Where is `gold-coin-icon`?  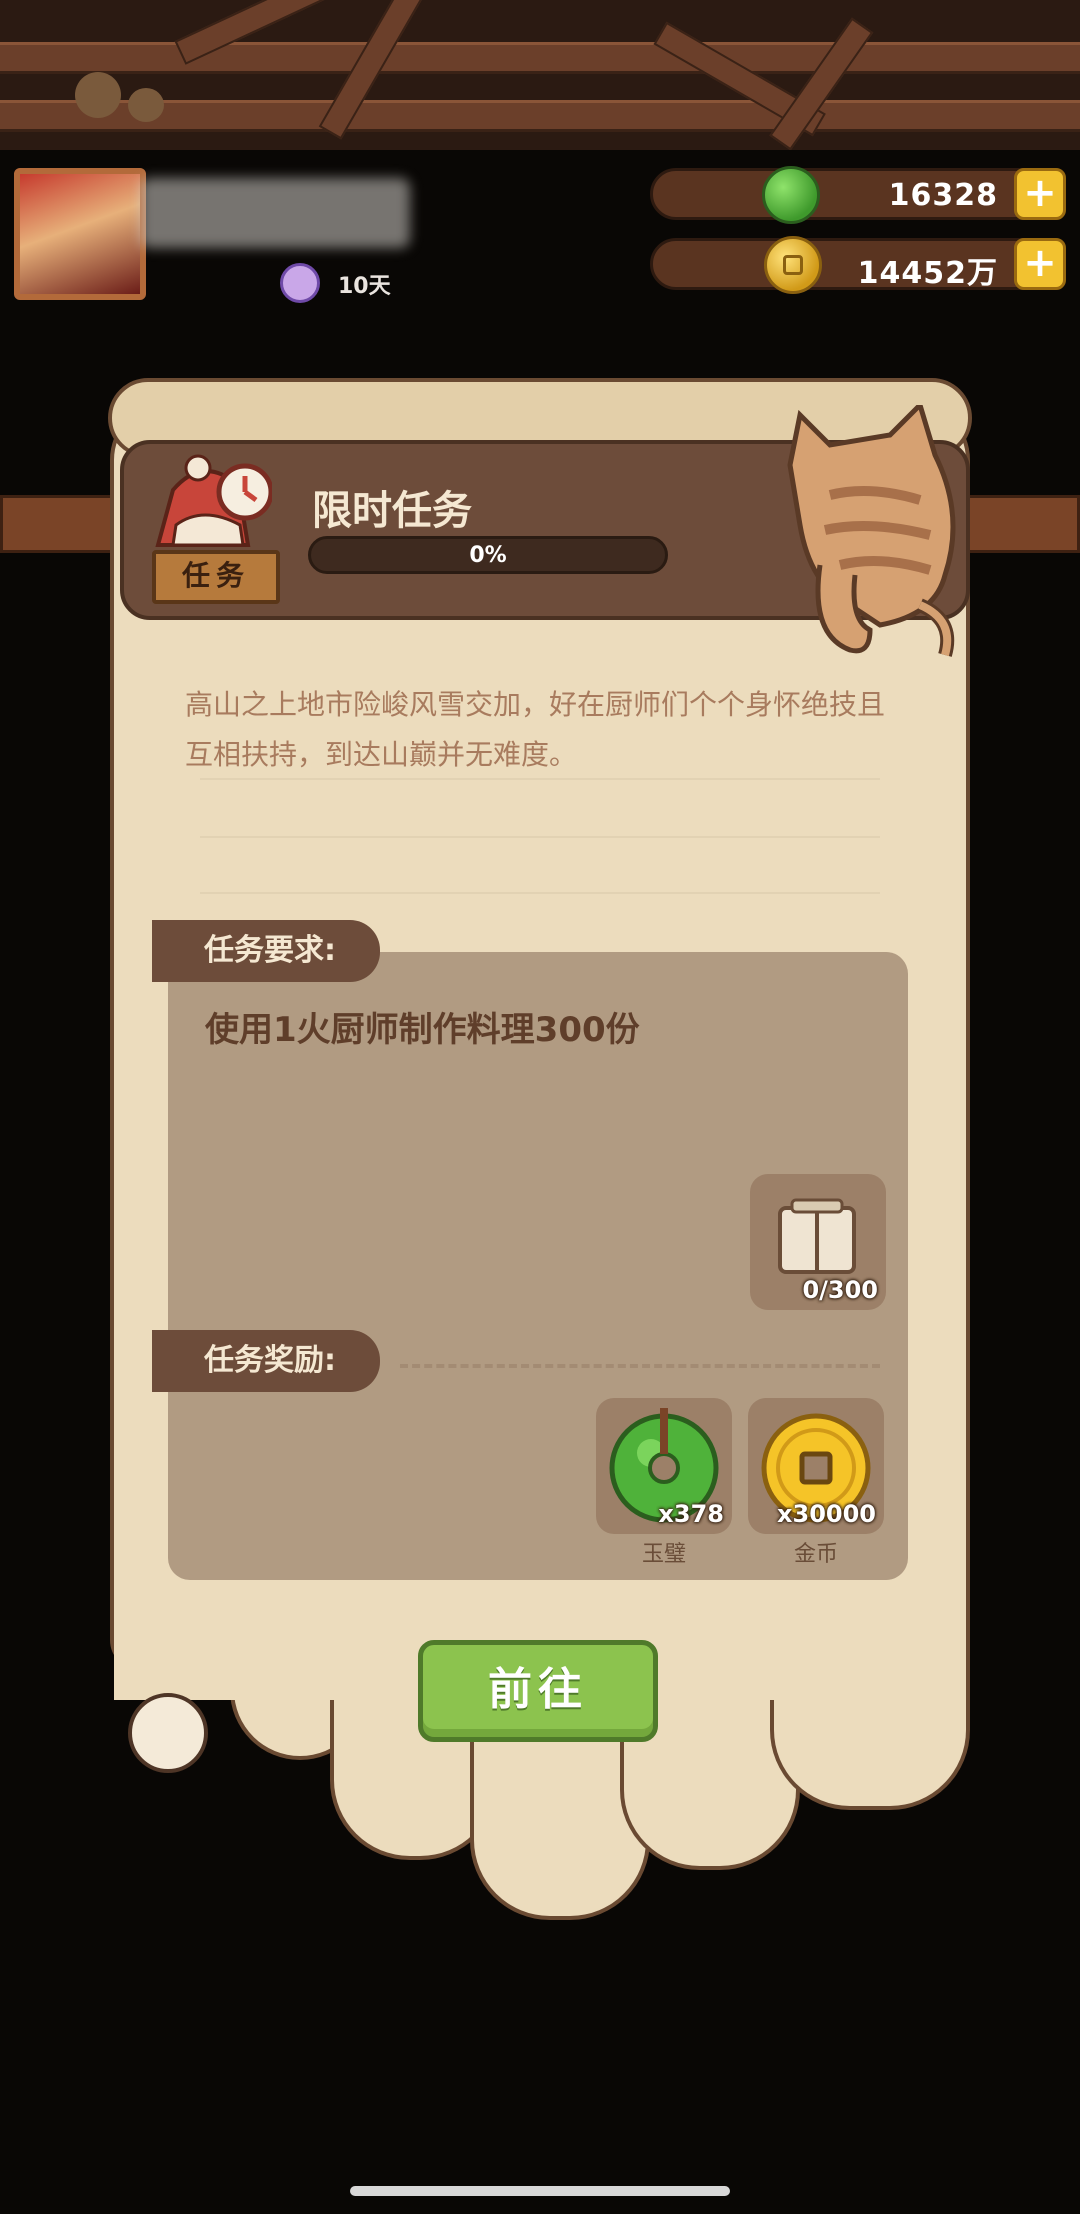
gold-coin-icon is located at coordinates (793, 265).